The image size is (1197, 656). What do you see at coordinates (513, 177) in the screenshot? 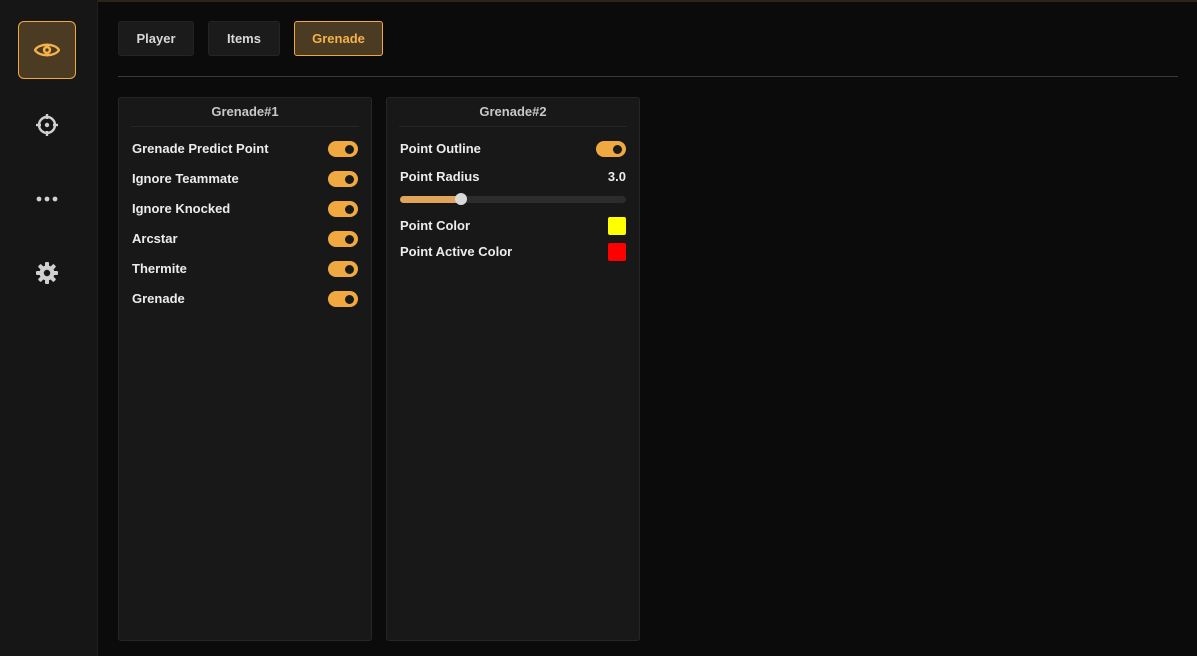
I see `setting-row-point-radius: Point Radius 3.0` at bounding box center [513, 177].